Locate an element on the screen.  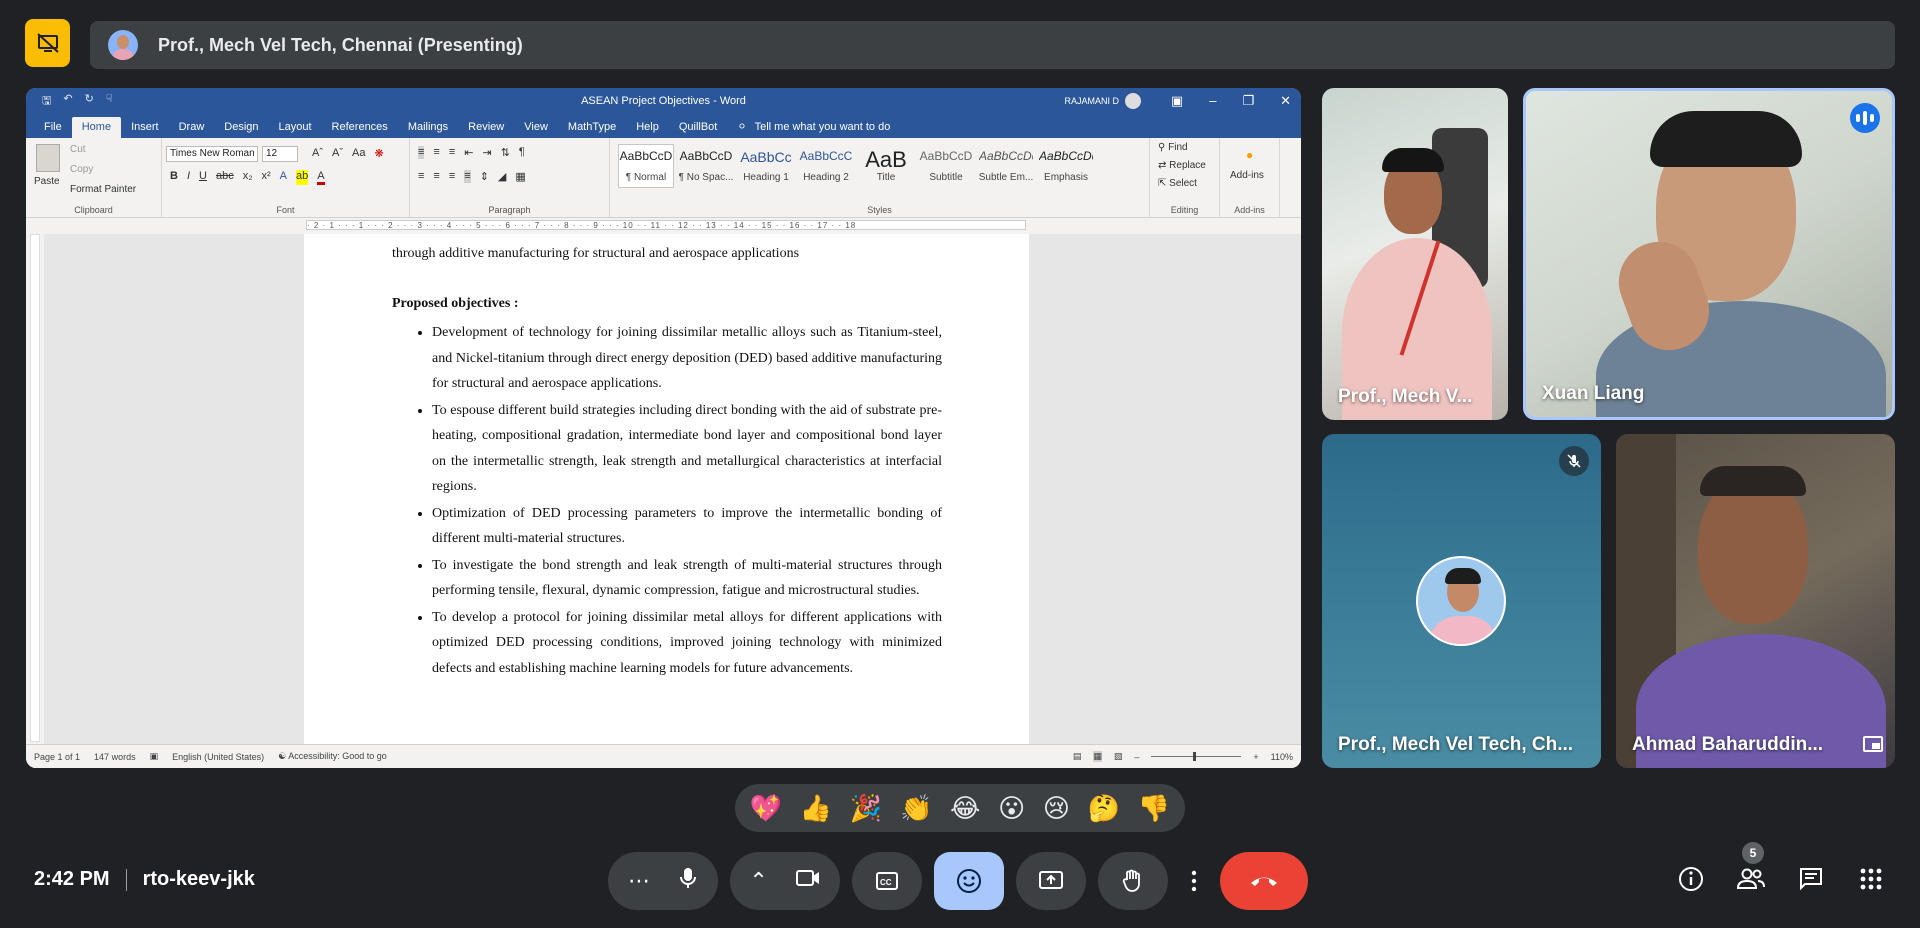
reaction-clap: 👏 is located at coordinates (916, 808).